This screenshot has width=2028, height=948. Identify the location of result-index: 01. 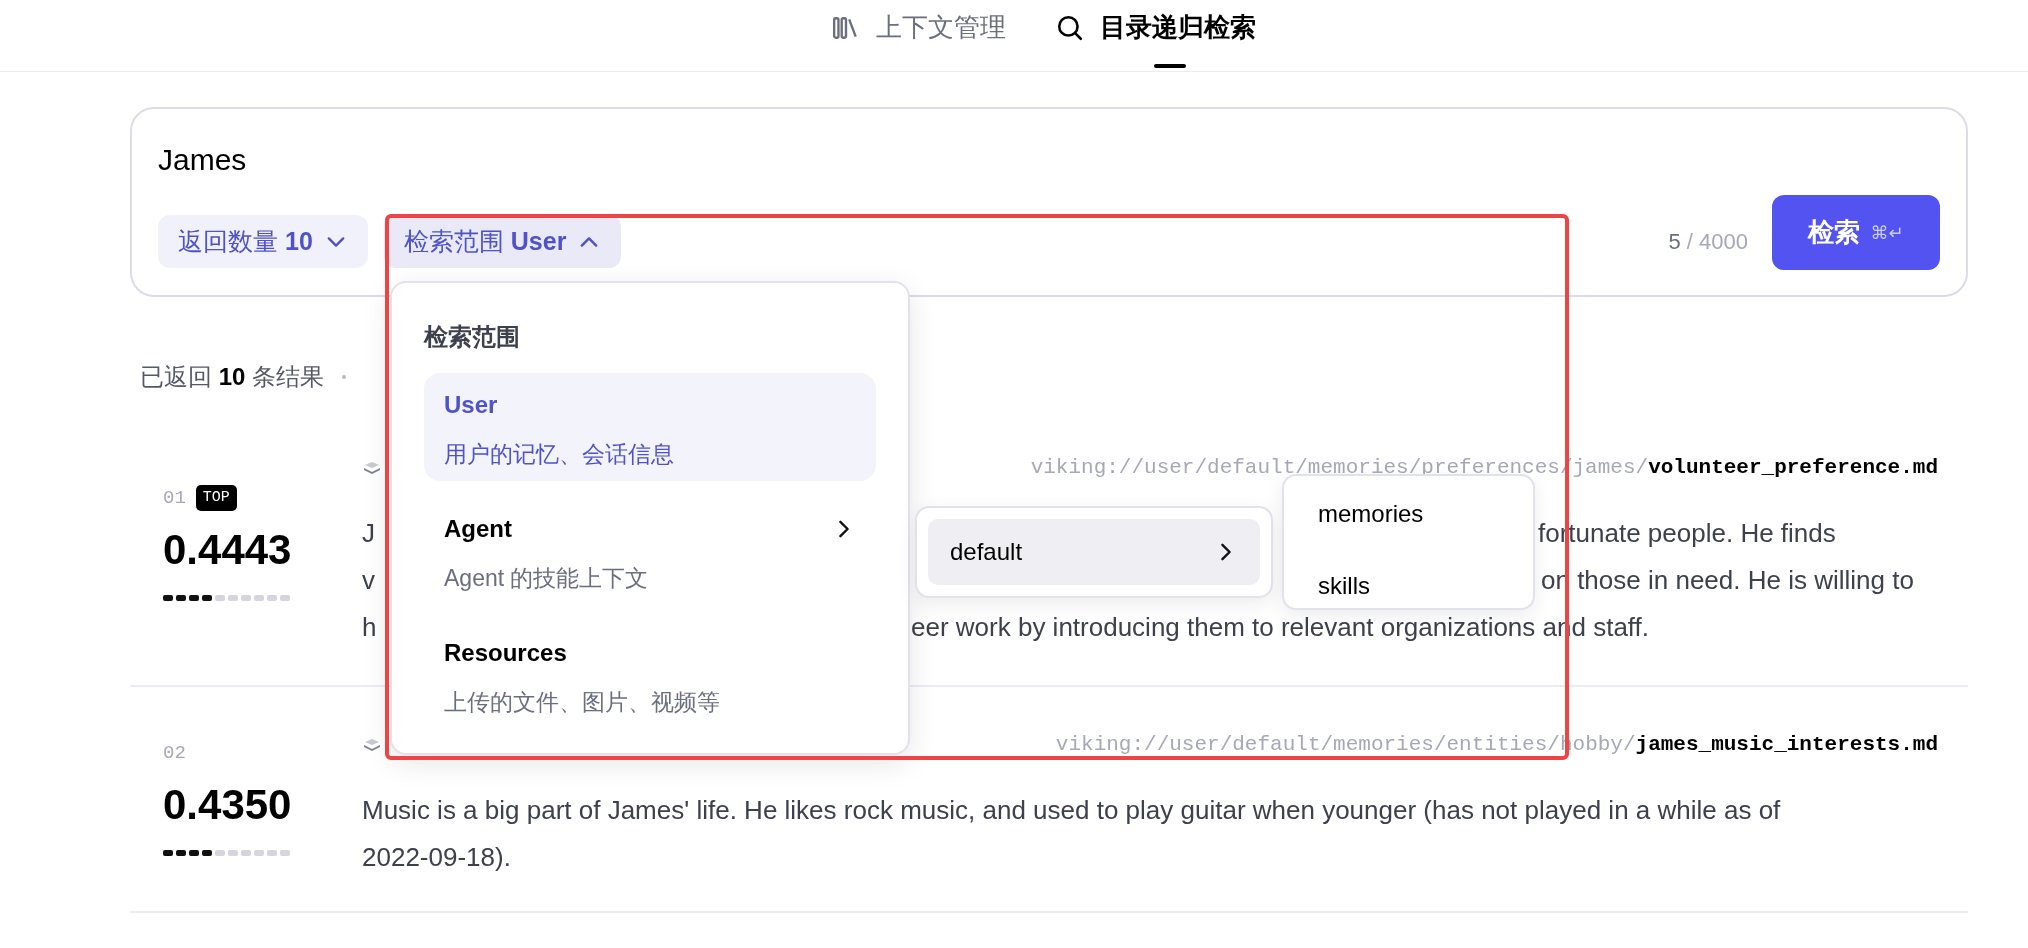
(174, 498).